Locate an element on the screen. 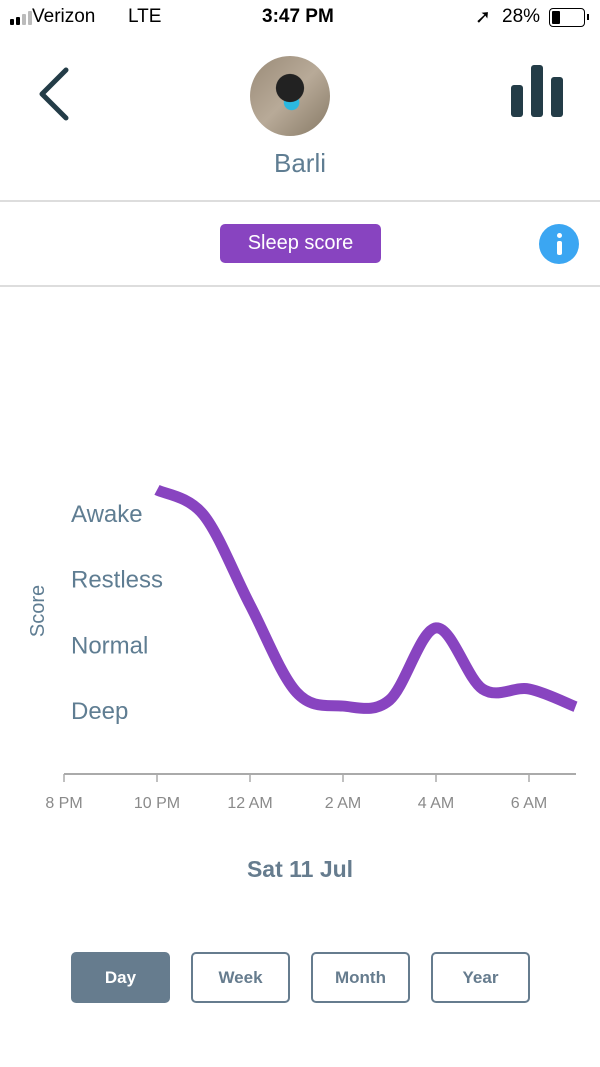 Image resolution: width=600 pixels, height=1067 pixels. x-tick-label: 12 AM is located at coordinates (249, 803).